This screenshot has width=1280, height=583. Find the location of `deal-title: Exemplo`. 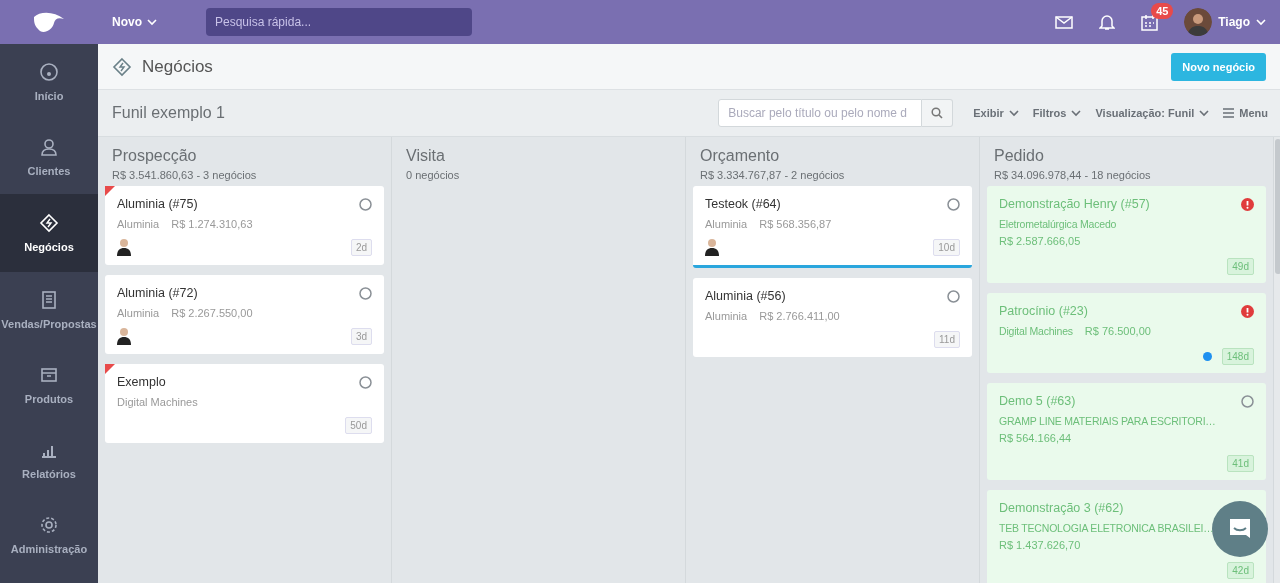

deal-title: Exemplo is located at coordinates (141, 382).